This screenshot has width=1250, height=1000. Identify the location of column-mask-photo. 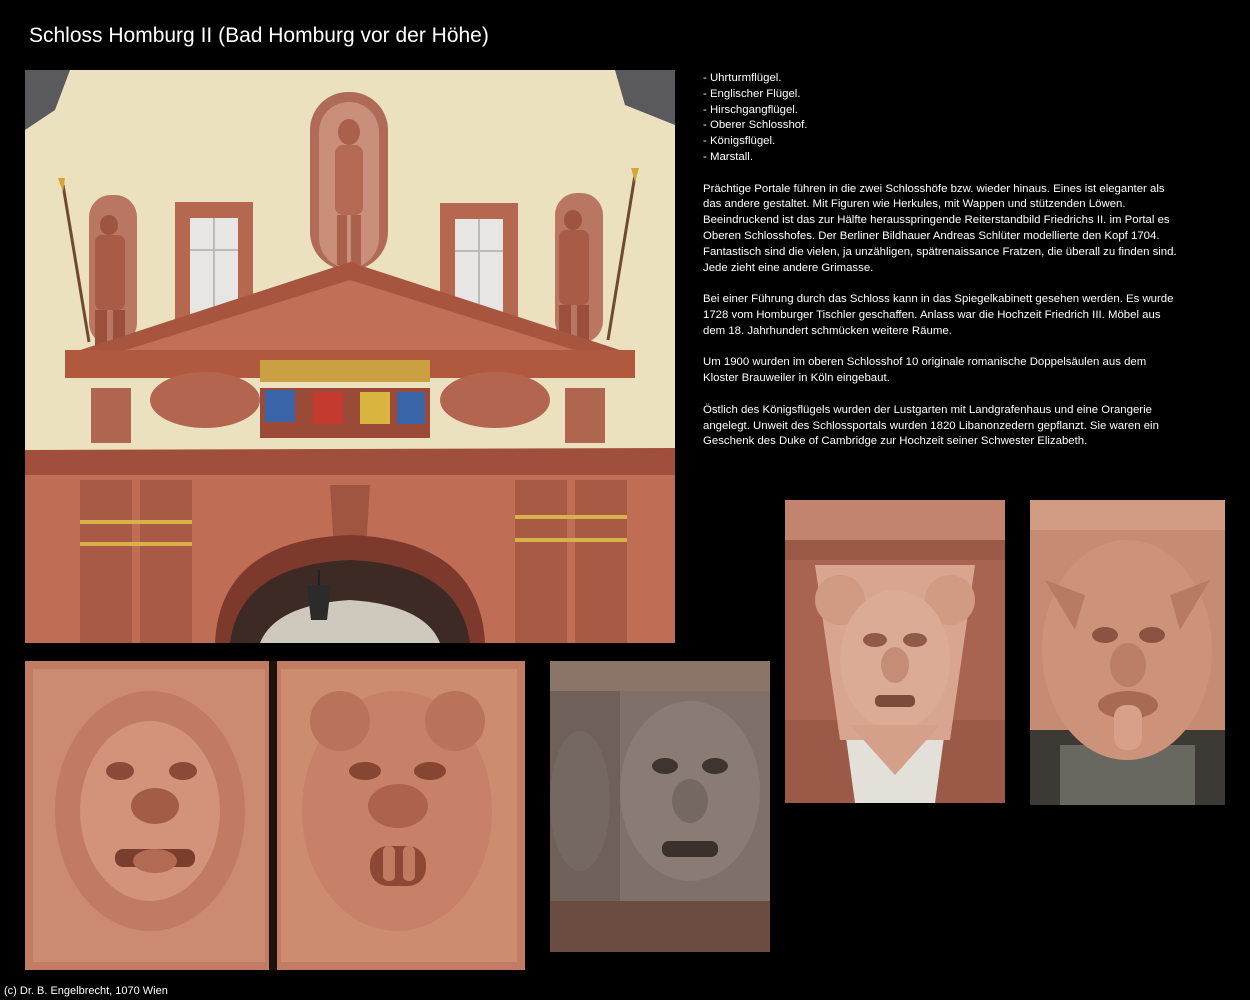
(660, 806).